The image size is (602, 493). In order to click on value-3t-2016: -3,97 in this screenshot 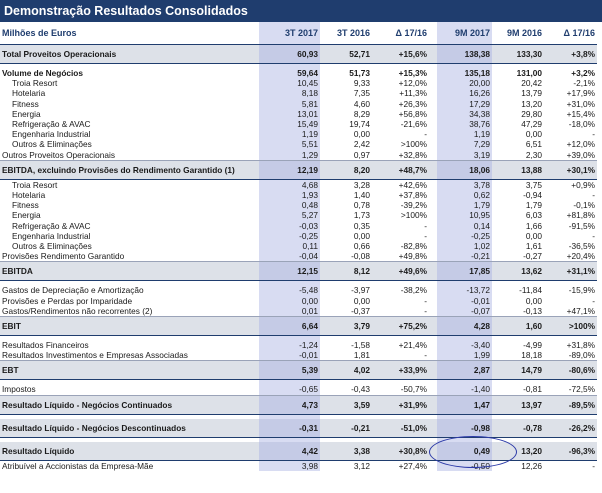, I will do `click(360, 290)`.